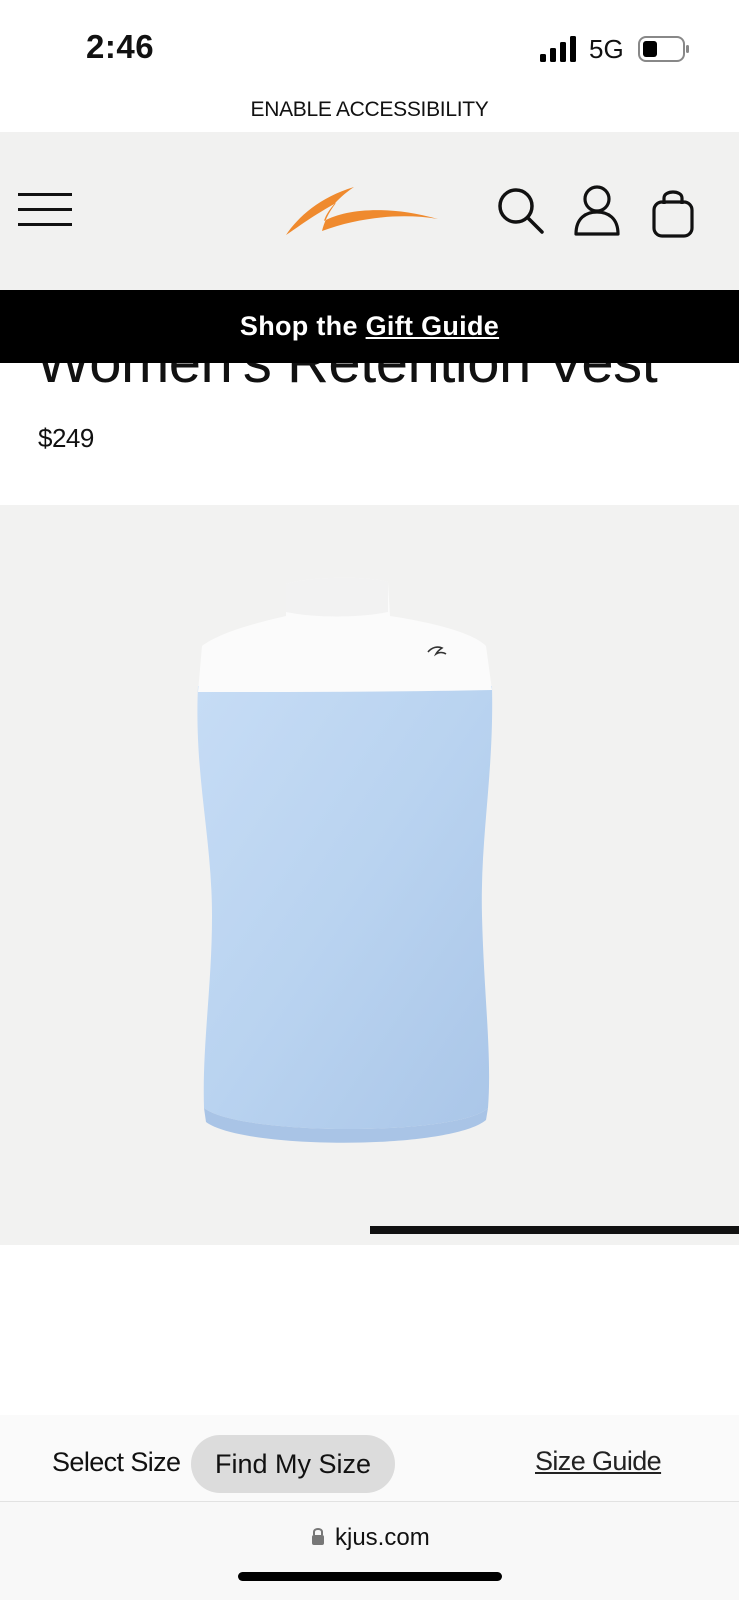  What do you see at coordinates (369, 1330) in the screenshot?
I see `blank-area` at bounding box center [369, 1330].